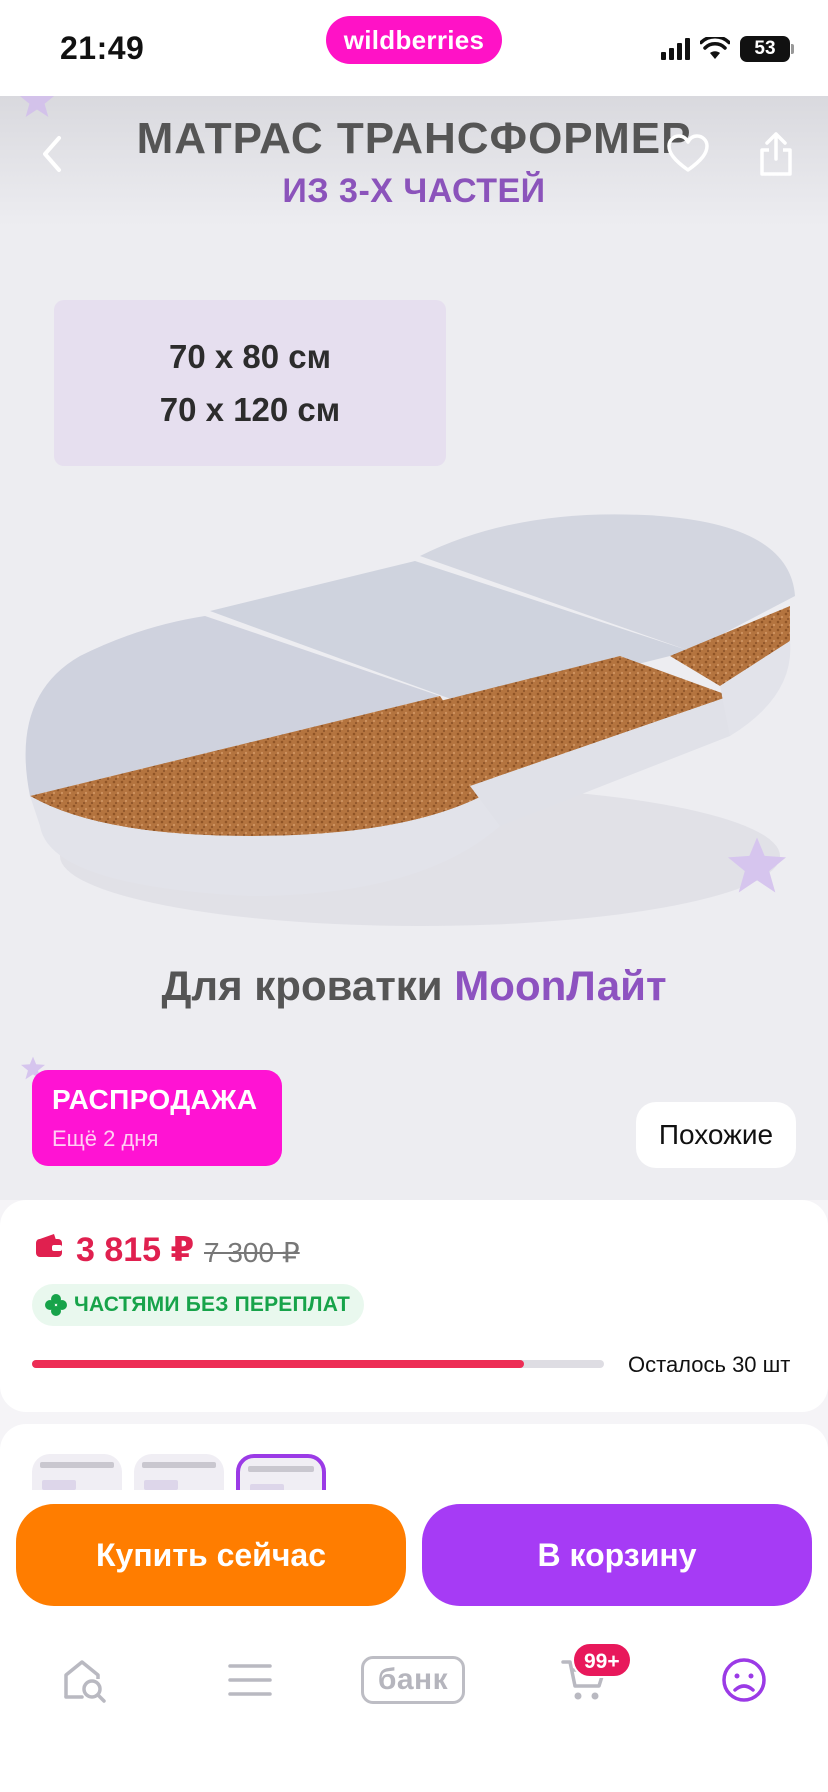 This screenshot has height=1792, width=828. What do you see at coordinates (157, 1118) in the screenshot?
I see `sale-badge: РАСПРОДАЖА Ещё 2 дня` at bounding box center [157, 1118].